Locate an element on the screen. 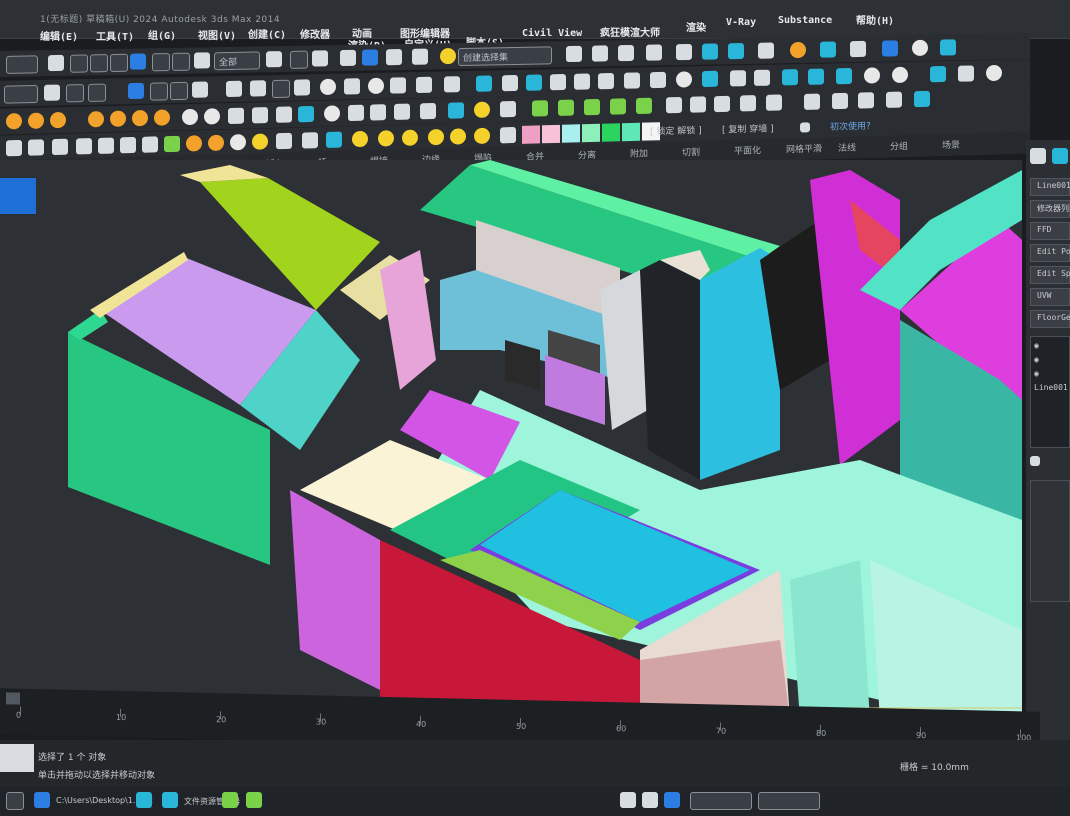 This screenshot has height=816, width=1070. angle-snap-icon is located at coordinates (370, 57).